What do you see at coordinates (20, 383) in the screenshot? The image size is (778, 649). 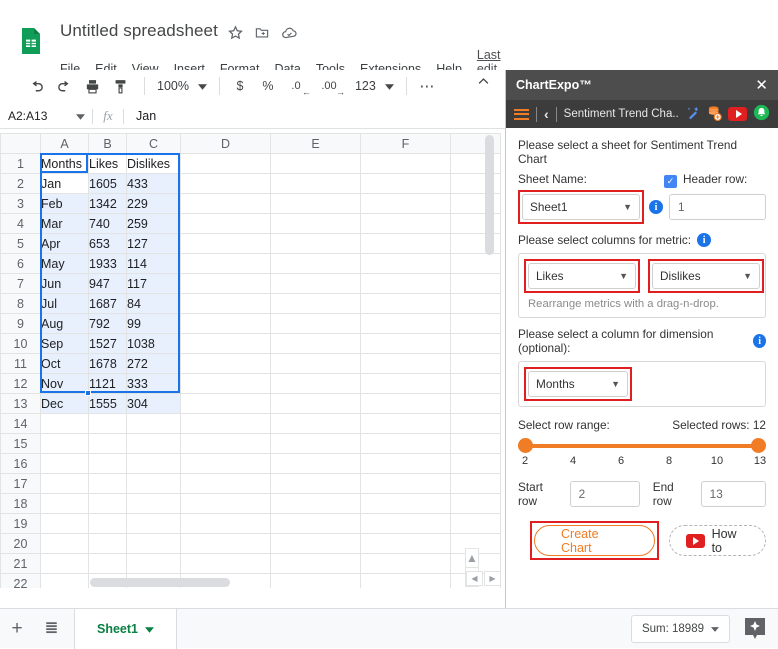 I see `row-header-12: 12` at bounding box center [20, 383].